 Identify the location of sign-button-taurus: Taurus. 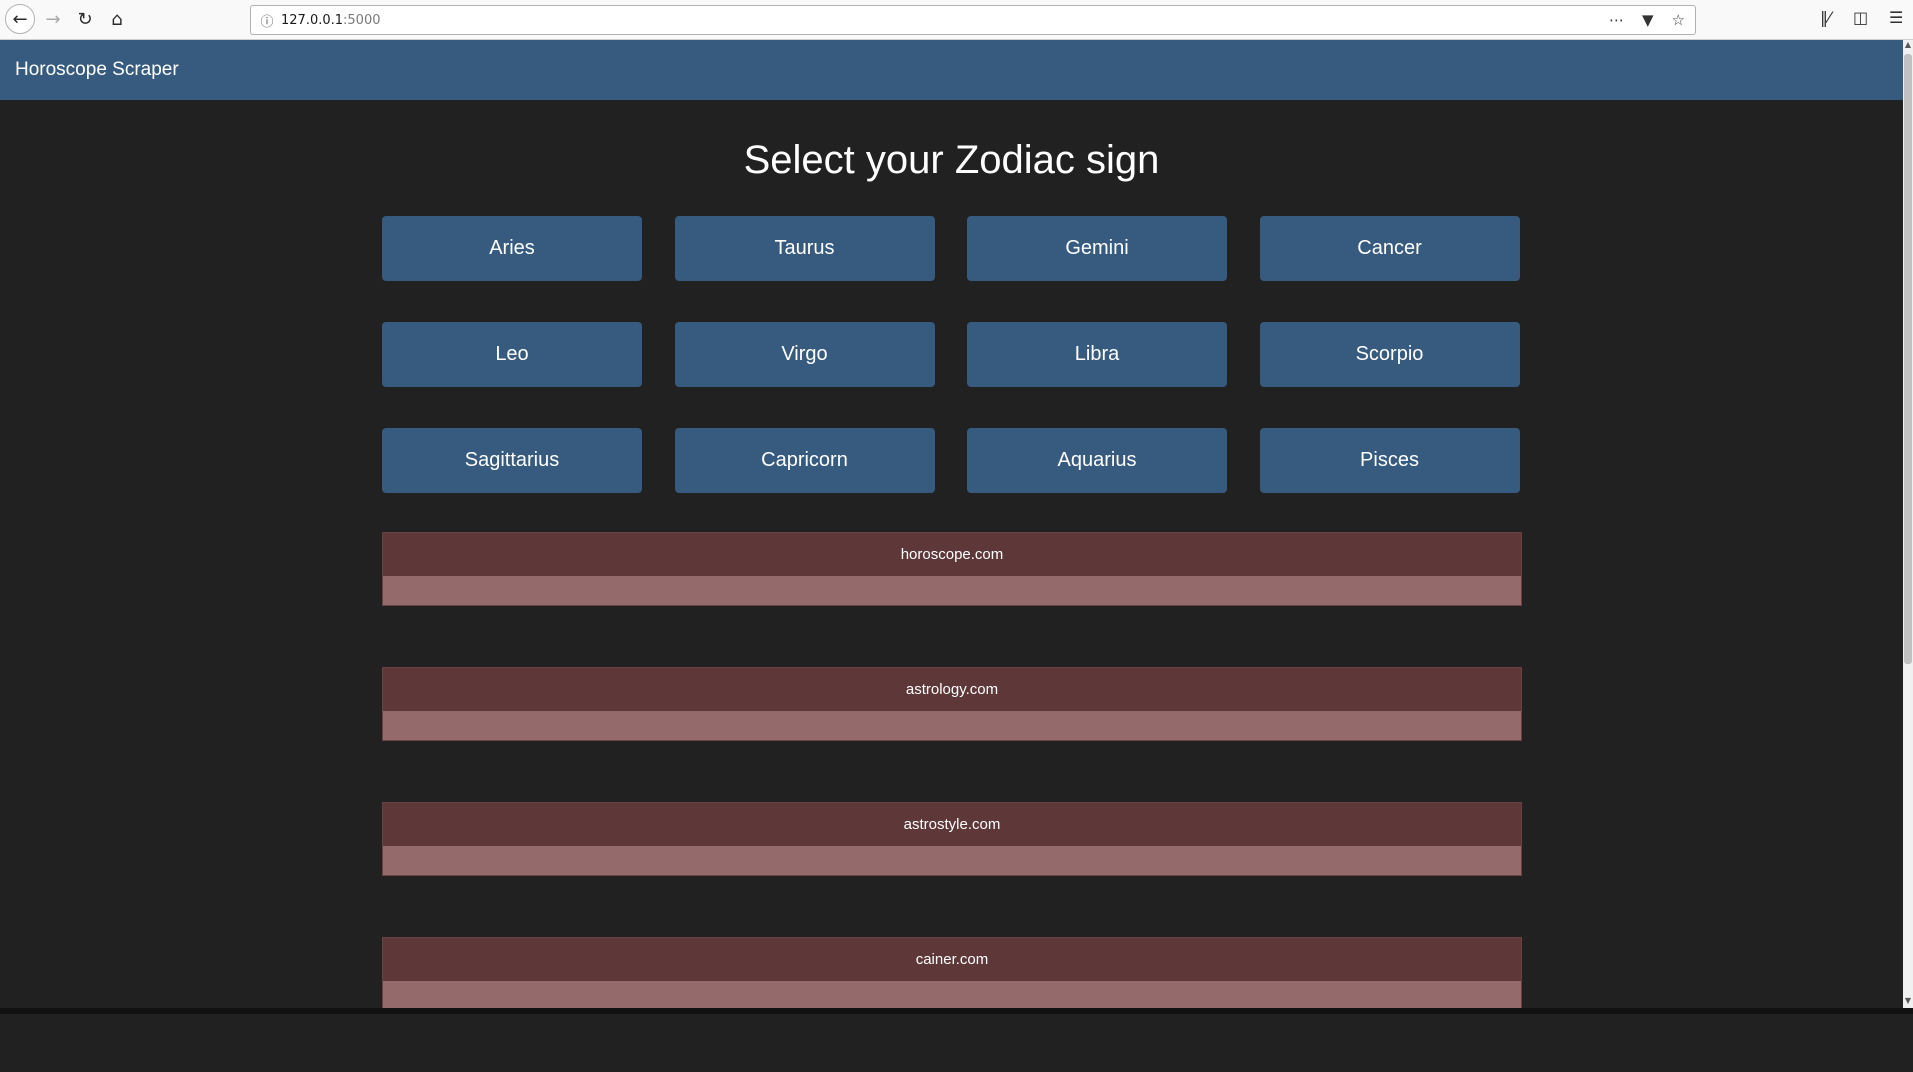
(804, 248).